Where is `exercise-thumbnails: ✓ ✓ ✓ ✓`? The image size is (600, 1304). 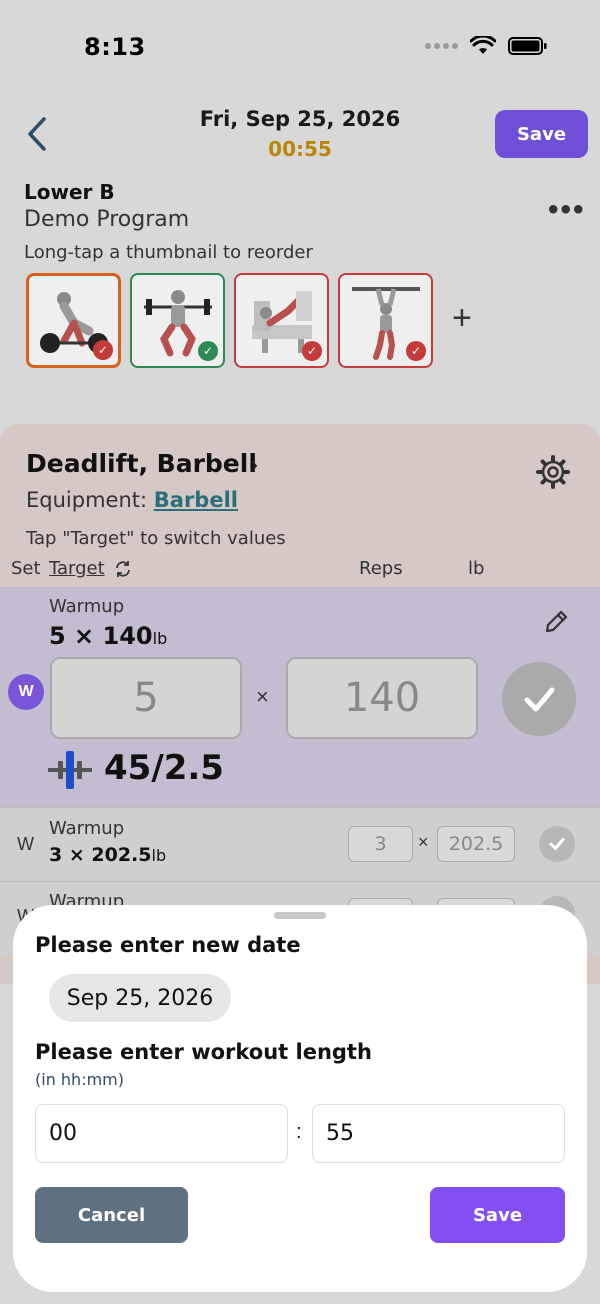
exercise-thumbnails: ✓ ✓ ✓ ✓ is located at coordinates (229, 320).